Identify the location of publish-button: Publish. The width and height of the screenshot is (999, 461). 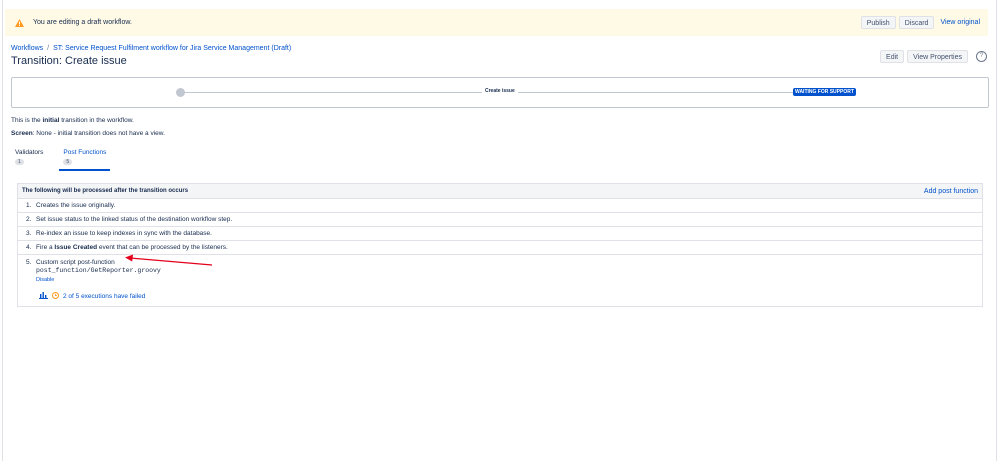
(878, 22).